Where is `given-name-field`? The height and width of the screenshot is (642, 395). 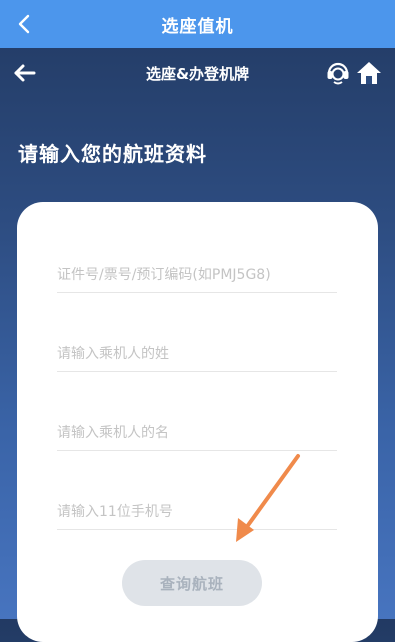
given-name-field is located at coordinates (197, 433).